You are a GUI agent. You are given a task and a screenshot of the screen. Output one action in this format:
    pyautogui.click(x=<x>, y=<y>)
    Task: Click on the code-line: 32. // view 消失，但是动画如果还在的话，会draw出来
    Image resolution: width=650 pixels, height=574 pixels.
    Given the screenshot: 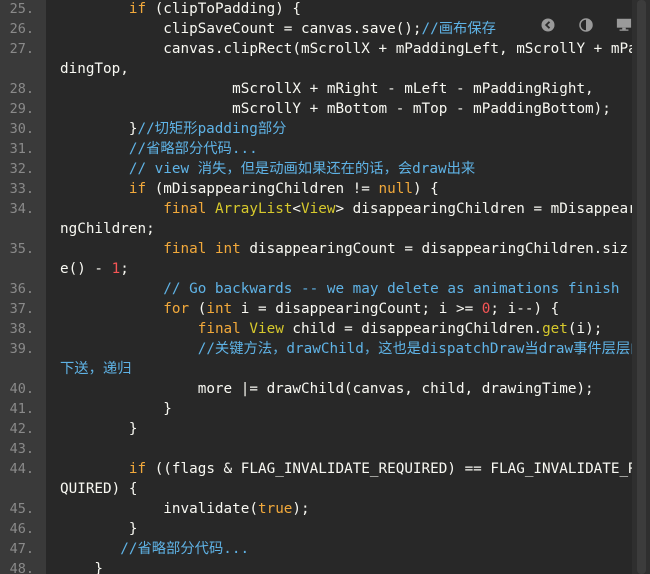 What is the action you would take?
    pyautogui.click(x=316, y=169)
    